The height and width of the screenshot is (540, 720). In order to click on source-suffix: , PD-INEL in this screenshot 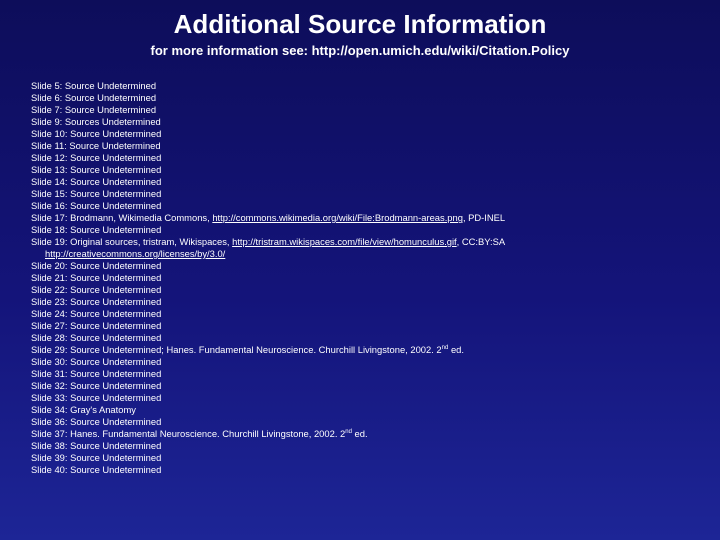, I will do `click(484, 217)`.